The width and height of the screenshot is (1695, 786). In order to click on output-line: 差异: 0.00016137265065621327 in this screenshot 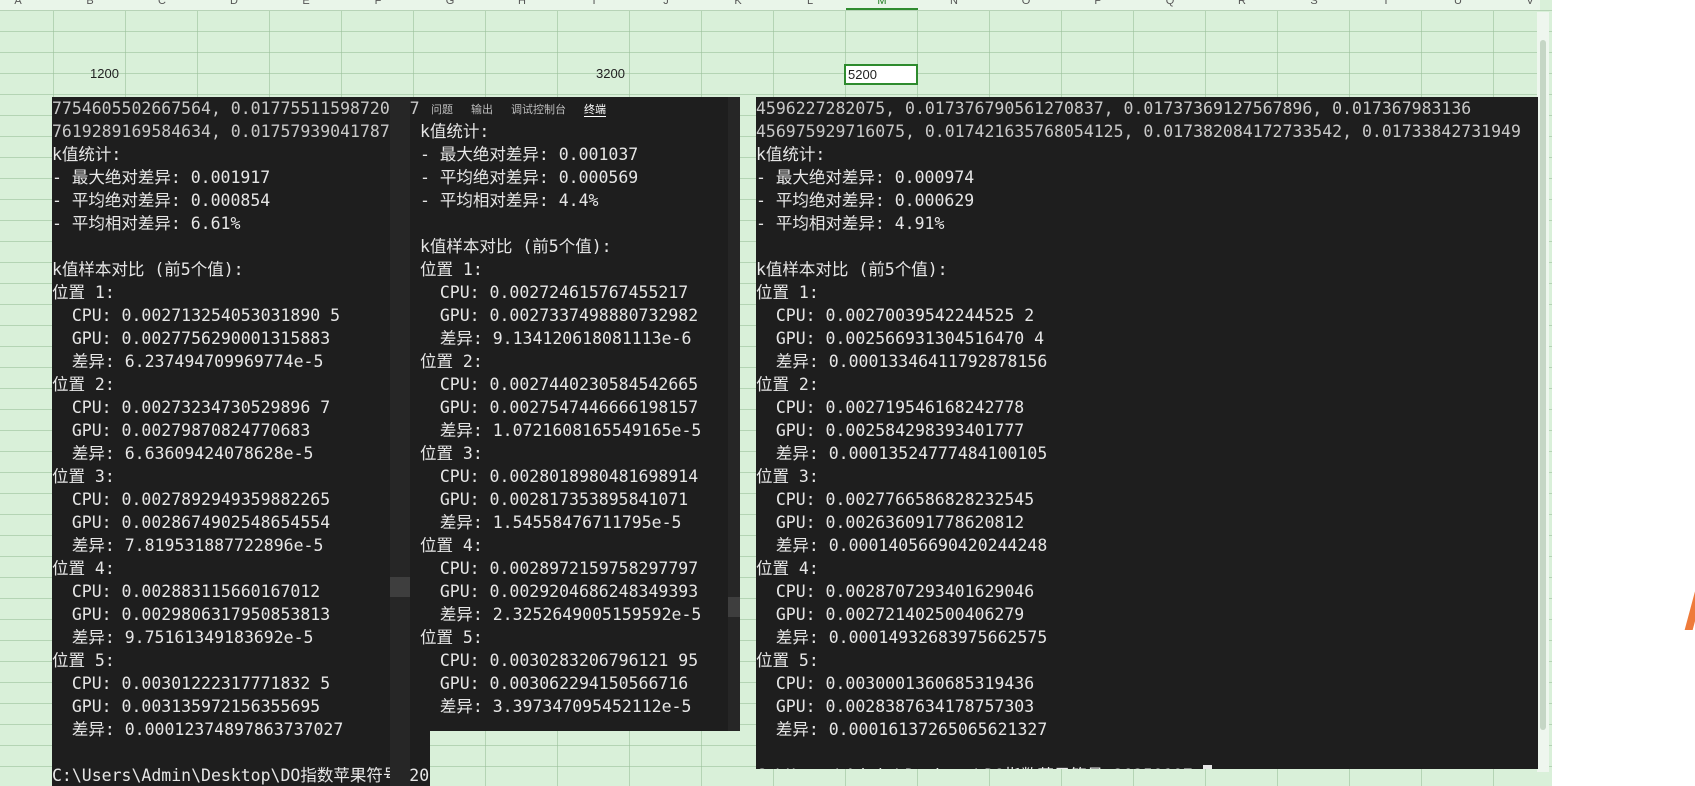, I will do `click(902, 729)`.